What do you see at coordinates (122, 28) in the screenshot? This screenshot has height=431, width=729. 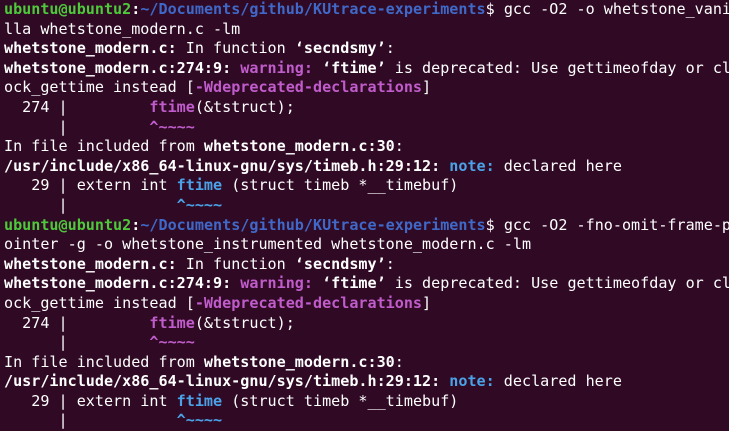 I see `terminal-text-segment: lla whetstone_modern.c -lm` at bounding box center [122, 28].